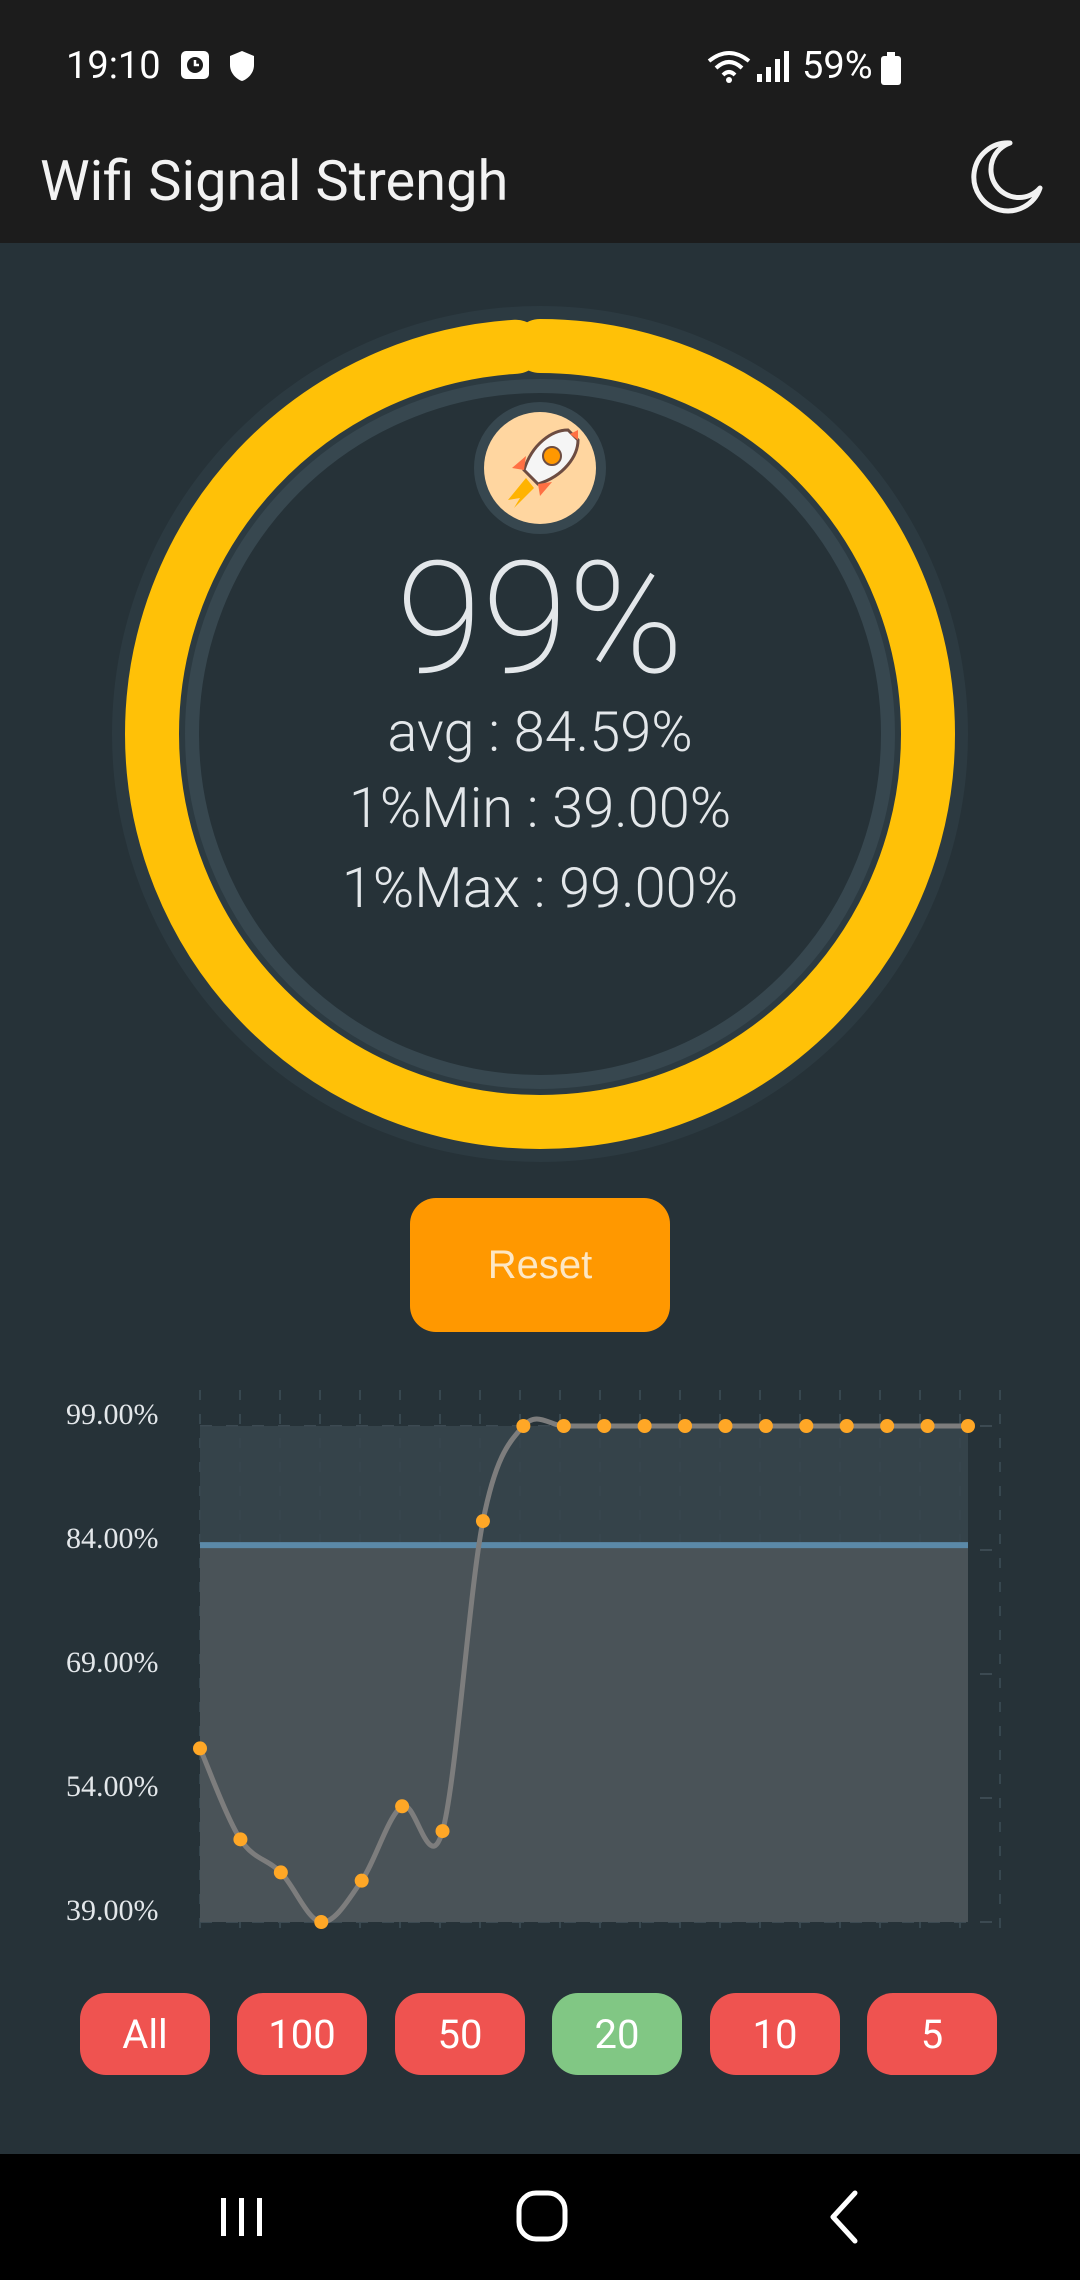 Image resolution: width=1080 pixels, height=2280 pixels. Describe the element at coordinates (145, 2034) in the screenshot. I see `range-button-all: All` at that location.